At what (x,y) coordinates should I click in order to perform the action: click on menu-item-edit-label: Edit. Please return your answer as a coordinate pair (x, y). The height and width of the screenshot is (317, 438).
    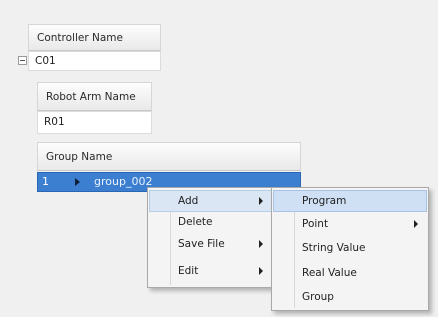
    Looking at the image, I should click on (188, 271).